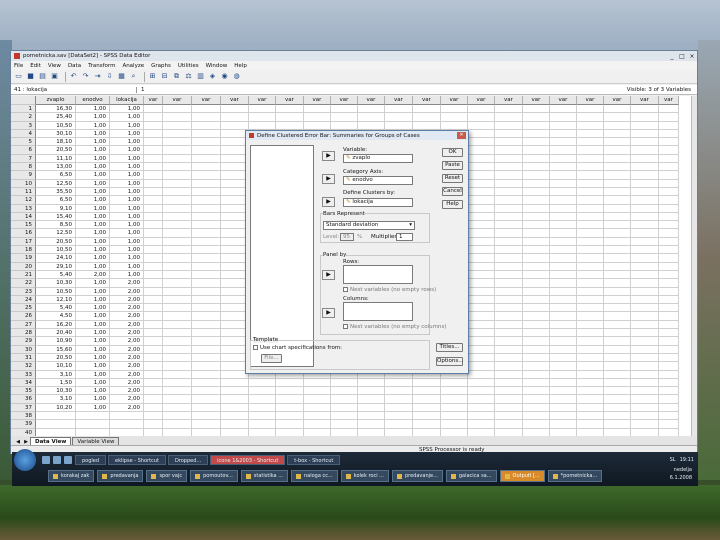 This screenshot has width=720, height=540. Describe the element at coordinates (188, 66) in the screenshot. I see `menu-utilities: Utilities` at that location.